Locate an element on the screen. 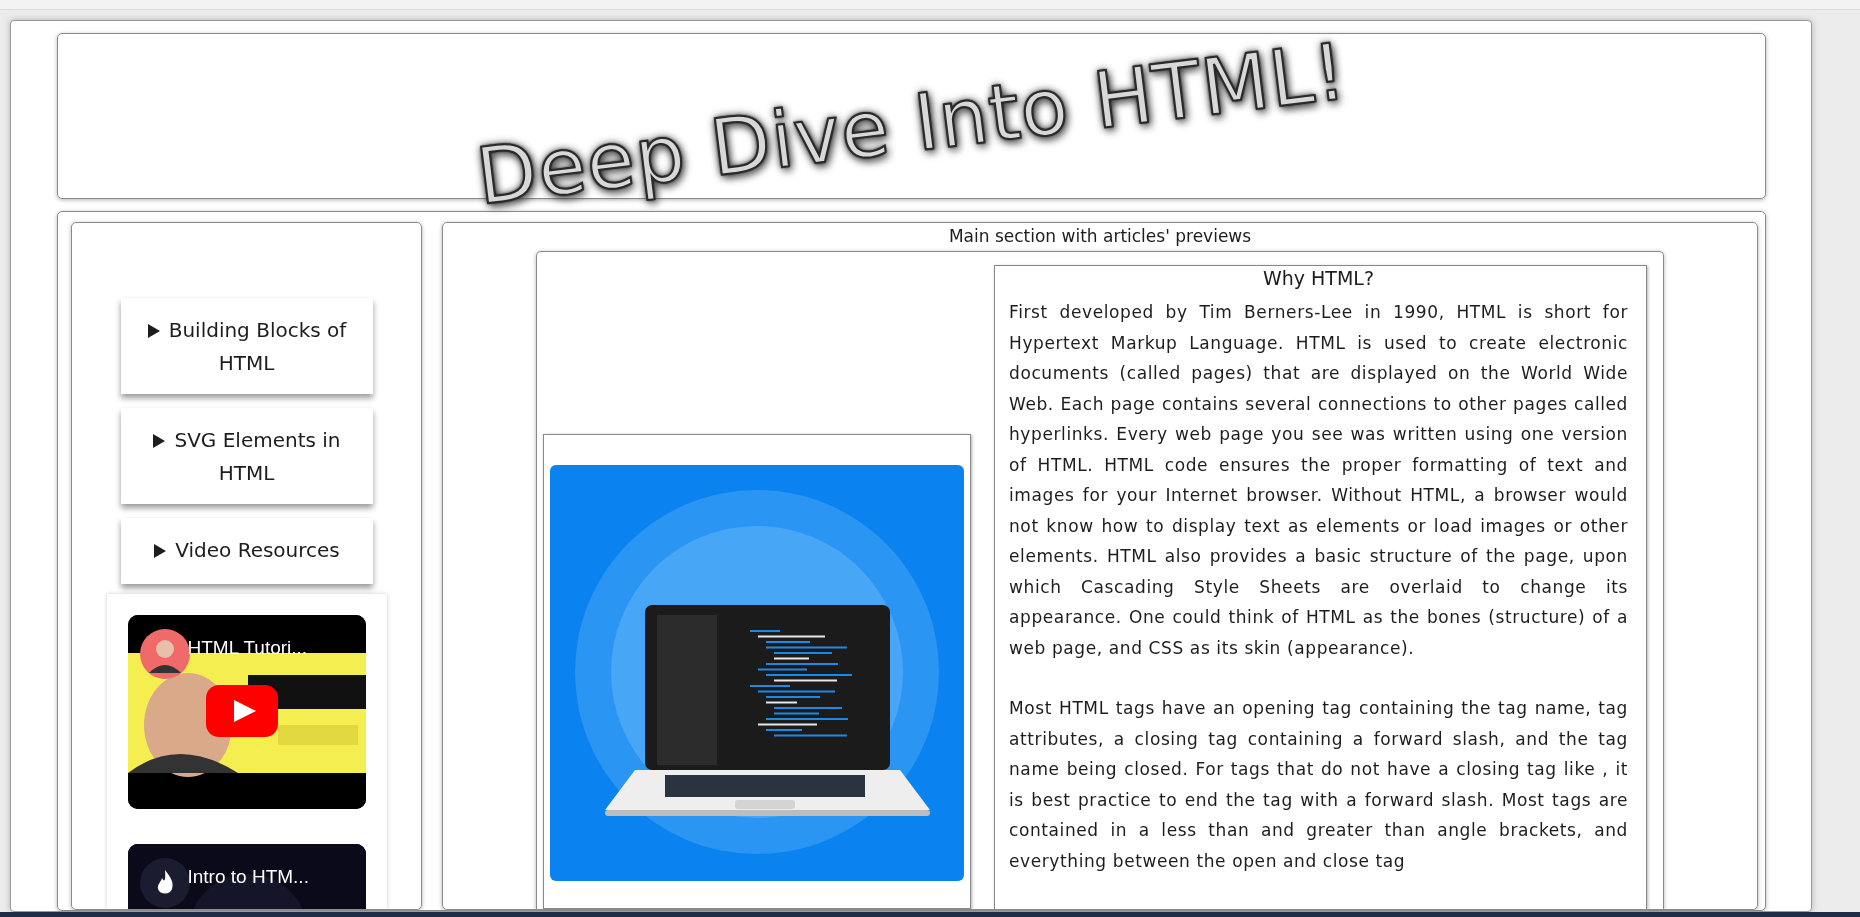 The image size is (1860, 917). page-title: Deep Dive Into HTML! is located at coordinates (911, 124).